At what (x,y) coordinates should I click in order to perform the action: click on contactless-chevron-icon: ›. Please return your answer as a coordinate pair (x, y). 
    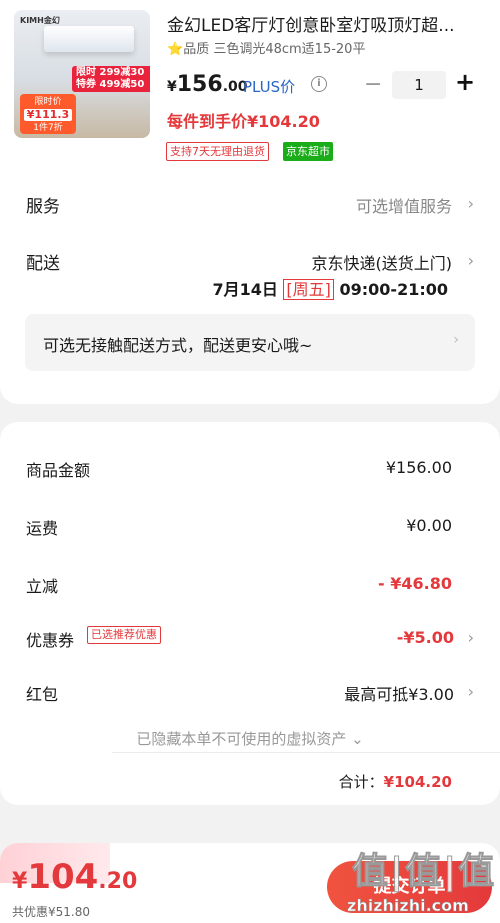
    Looking at the image, I should click on (456, 340).